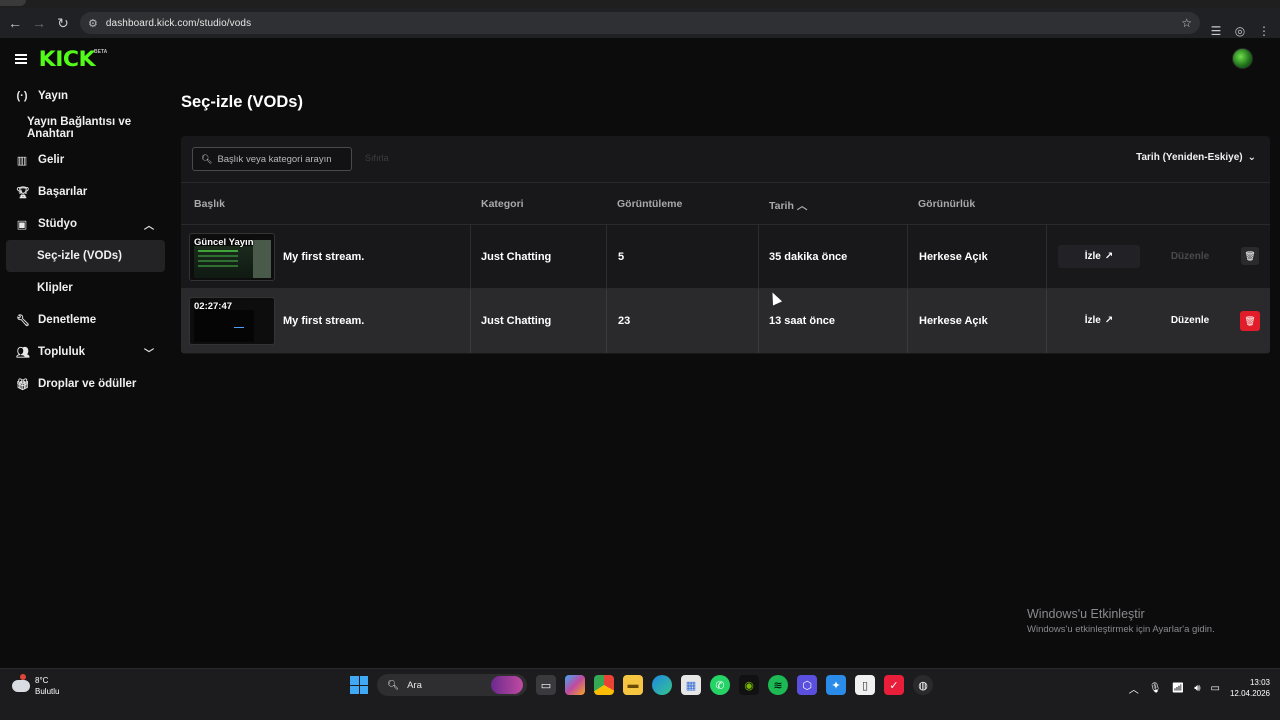 The height and width of the screenshot is (720, 1280). I want to click on sidebar-item-klipler: Klipler, so click(88, 288).